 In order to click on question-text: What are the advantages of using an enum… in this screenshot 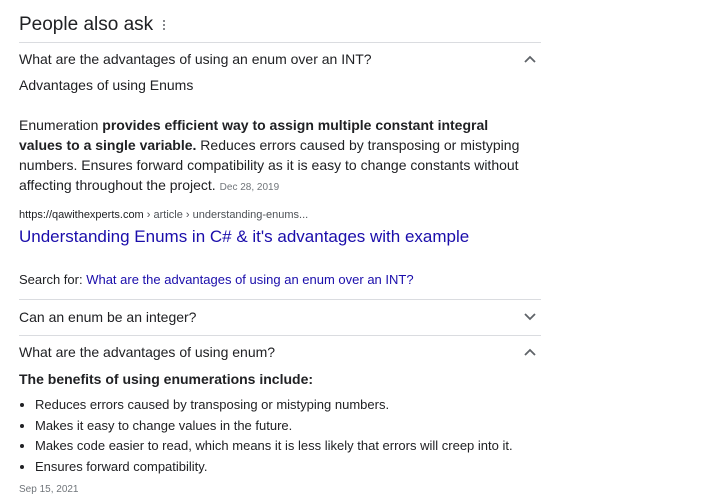, I will do `click(195, 59)`.